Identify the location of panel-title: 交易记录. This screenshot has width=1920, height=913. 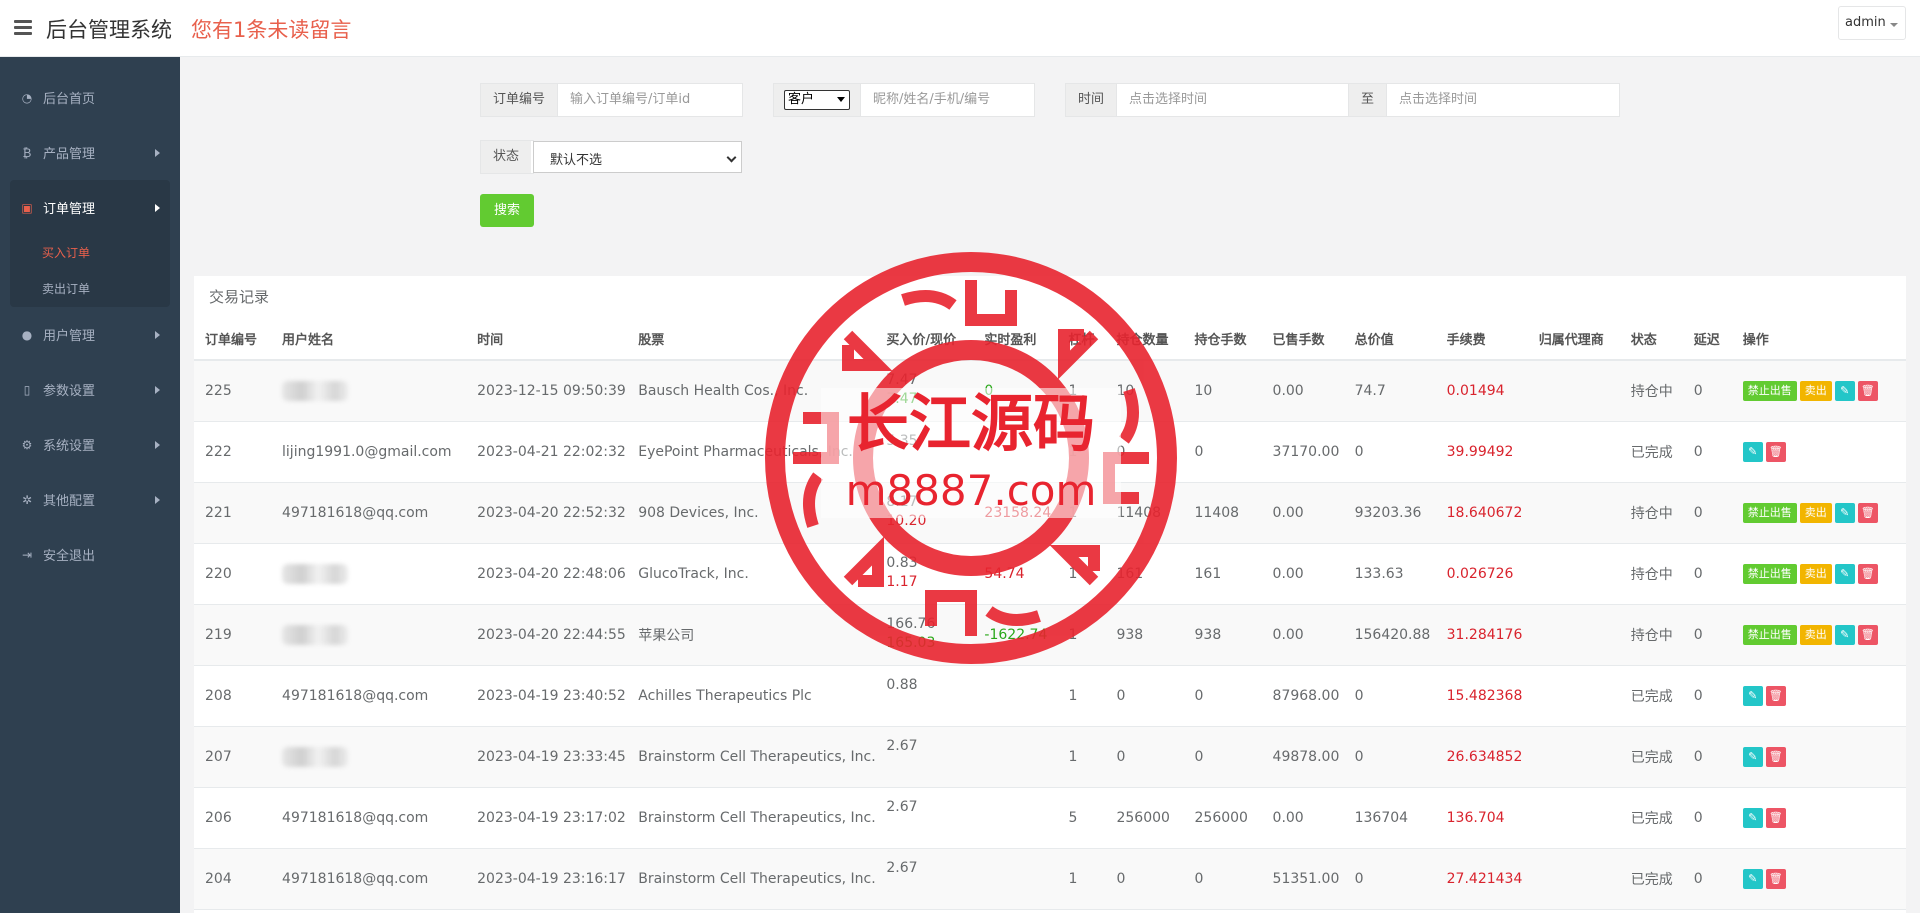
(239, 297).